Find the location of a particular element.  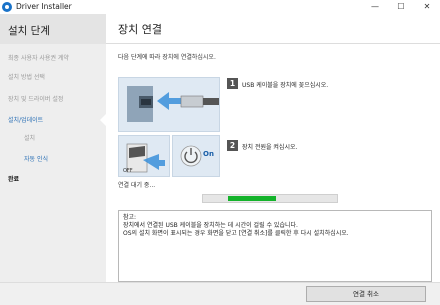

on-label: On is located at coordinates (208, 154).